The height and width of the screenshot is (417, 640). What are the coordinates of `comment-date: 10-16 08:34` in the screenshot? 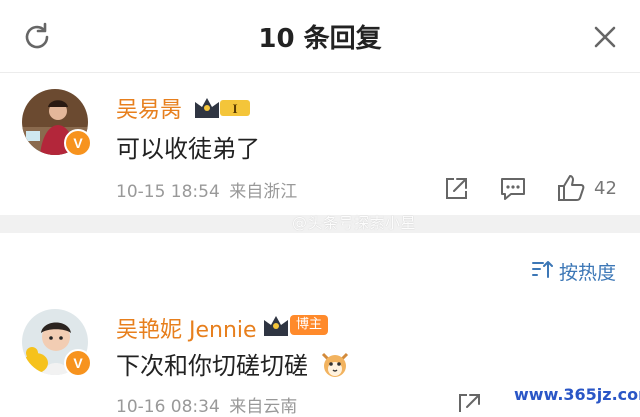 It's located at (168, 407).